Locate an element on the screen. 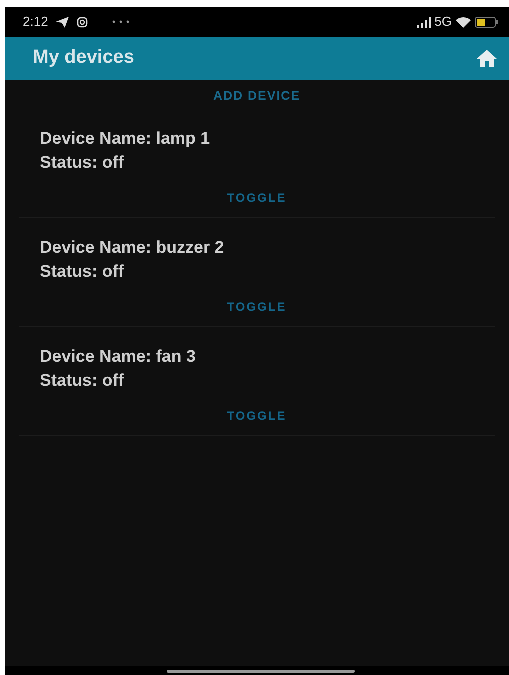  home-icon is located at coordinates (487, 58).